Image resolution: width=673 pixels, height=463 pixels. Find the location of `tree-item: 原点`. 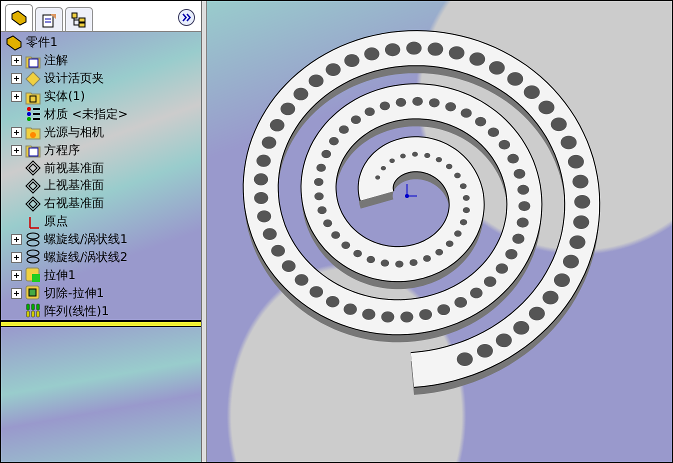

tree-item: 原点 is located at coordinates (56, 221).